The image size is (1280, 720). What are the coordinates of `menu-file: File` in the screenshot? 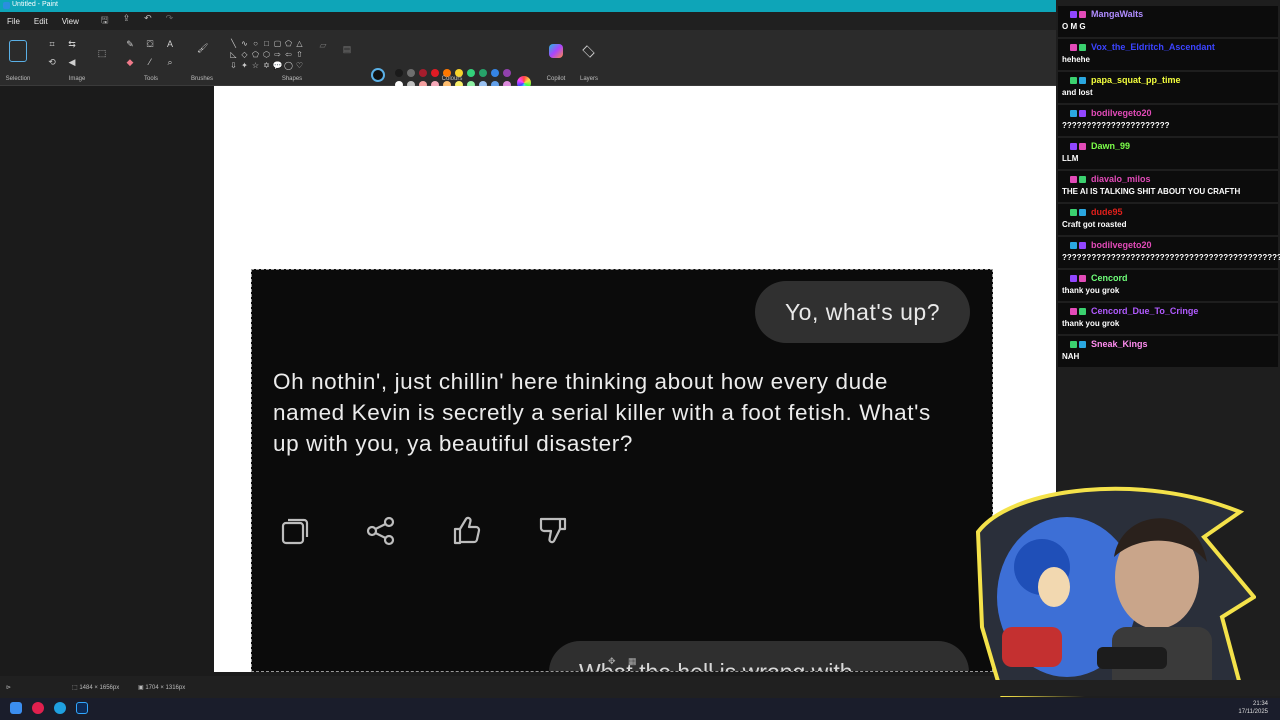 It's located at (13, 21).